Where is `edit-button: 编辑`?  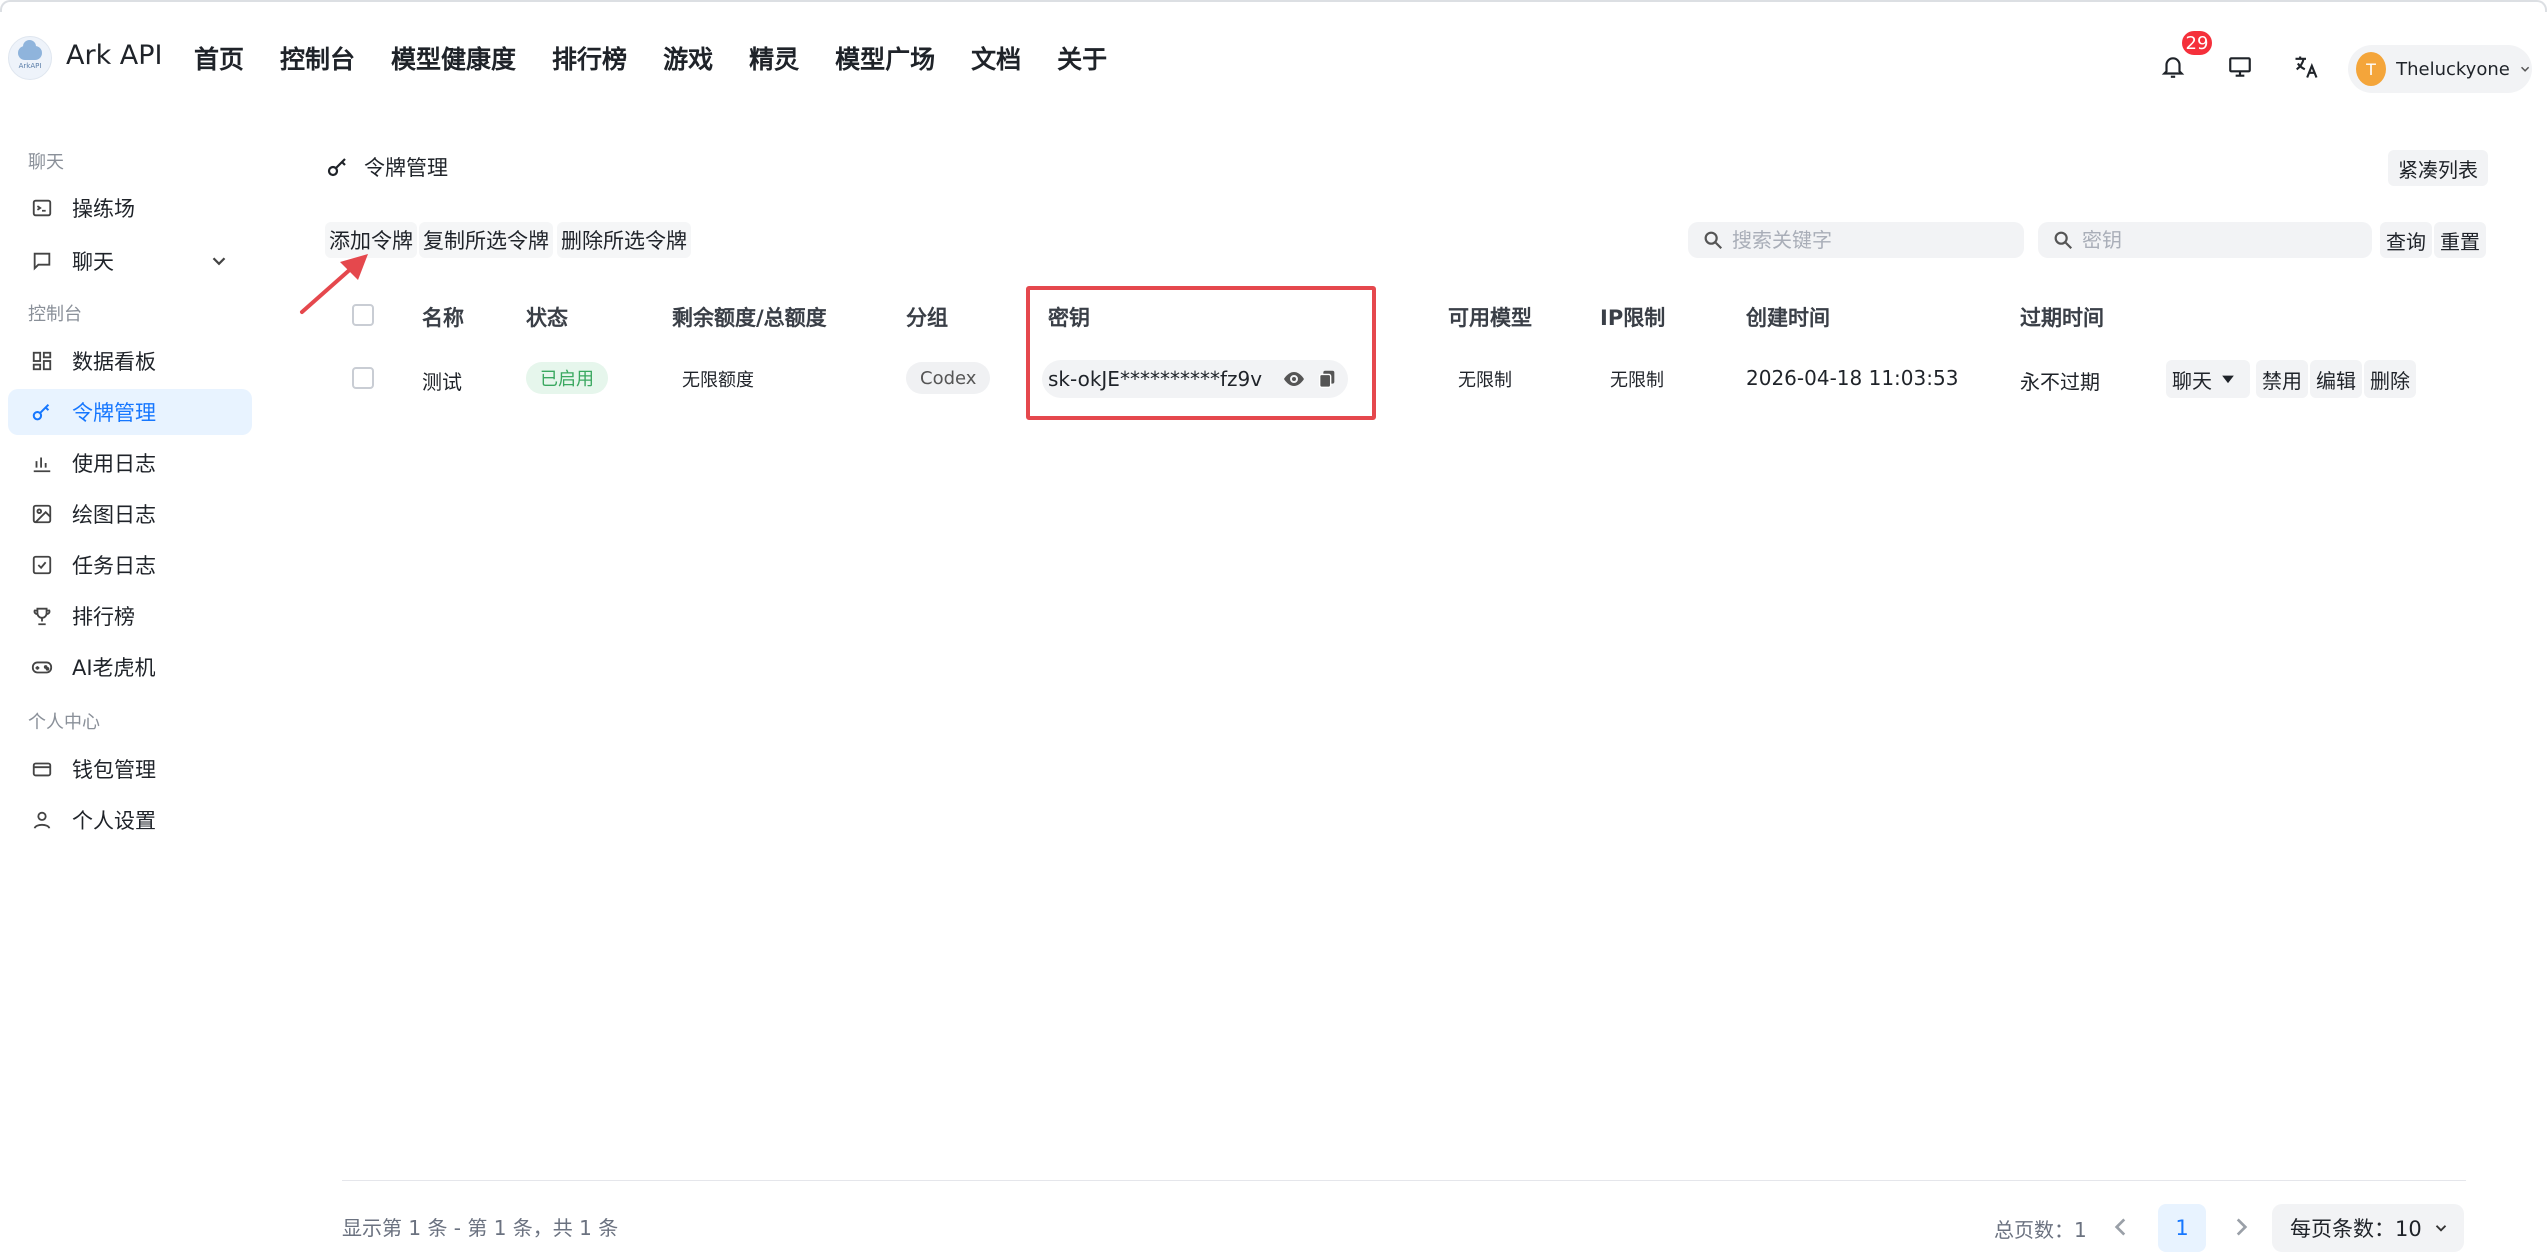
edit-button: 编辑 is located at coordinates (2336, 379).